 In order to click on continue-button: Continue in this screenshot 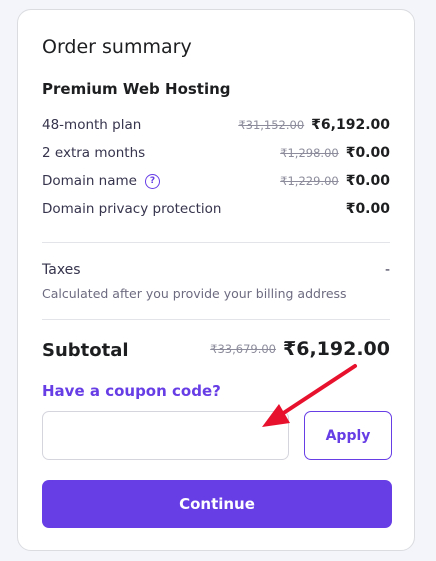, I will do `click(217, 504)`.